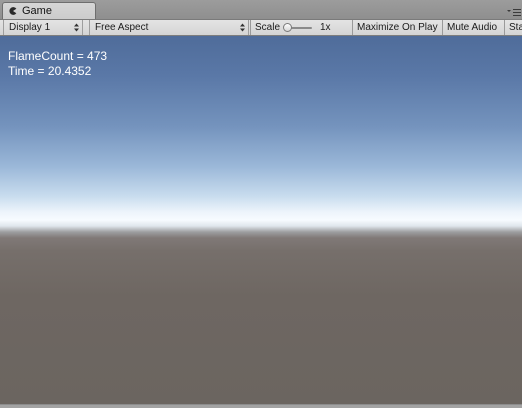 The width and height of the screenshot is (522, 408). I want to click on aspect-dropdown-label: Free Aspect, so click(122, 27).